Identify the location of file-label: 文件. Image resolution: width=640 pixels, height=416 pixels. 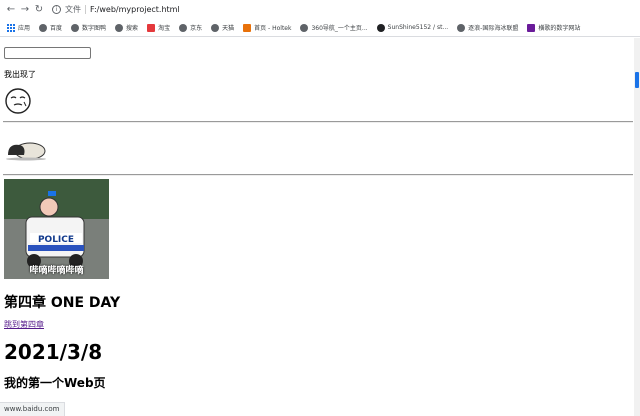
(73, 9).